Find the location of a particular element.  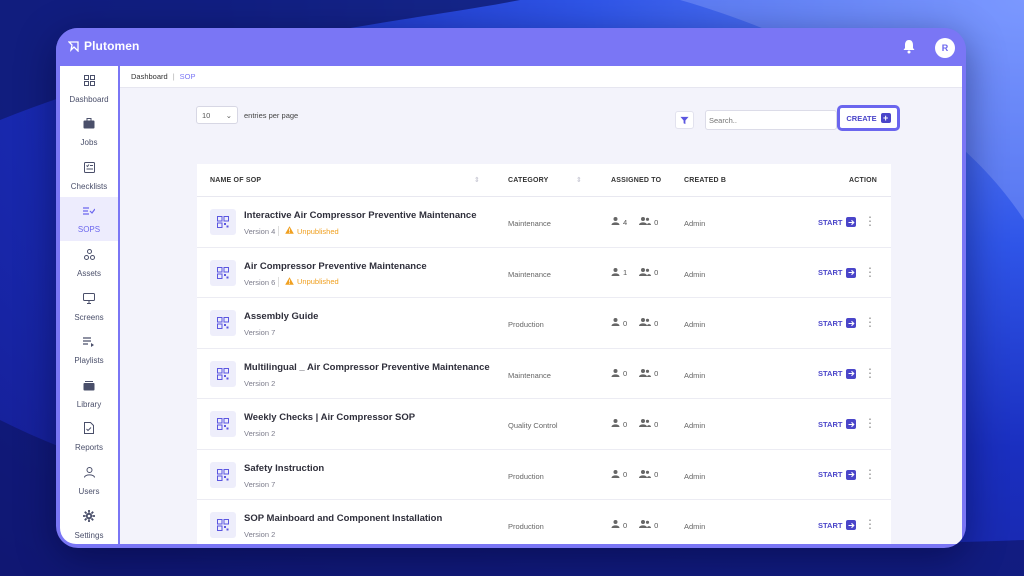

plus-icon: + is located at coordinates (885, 118).